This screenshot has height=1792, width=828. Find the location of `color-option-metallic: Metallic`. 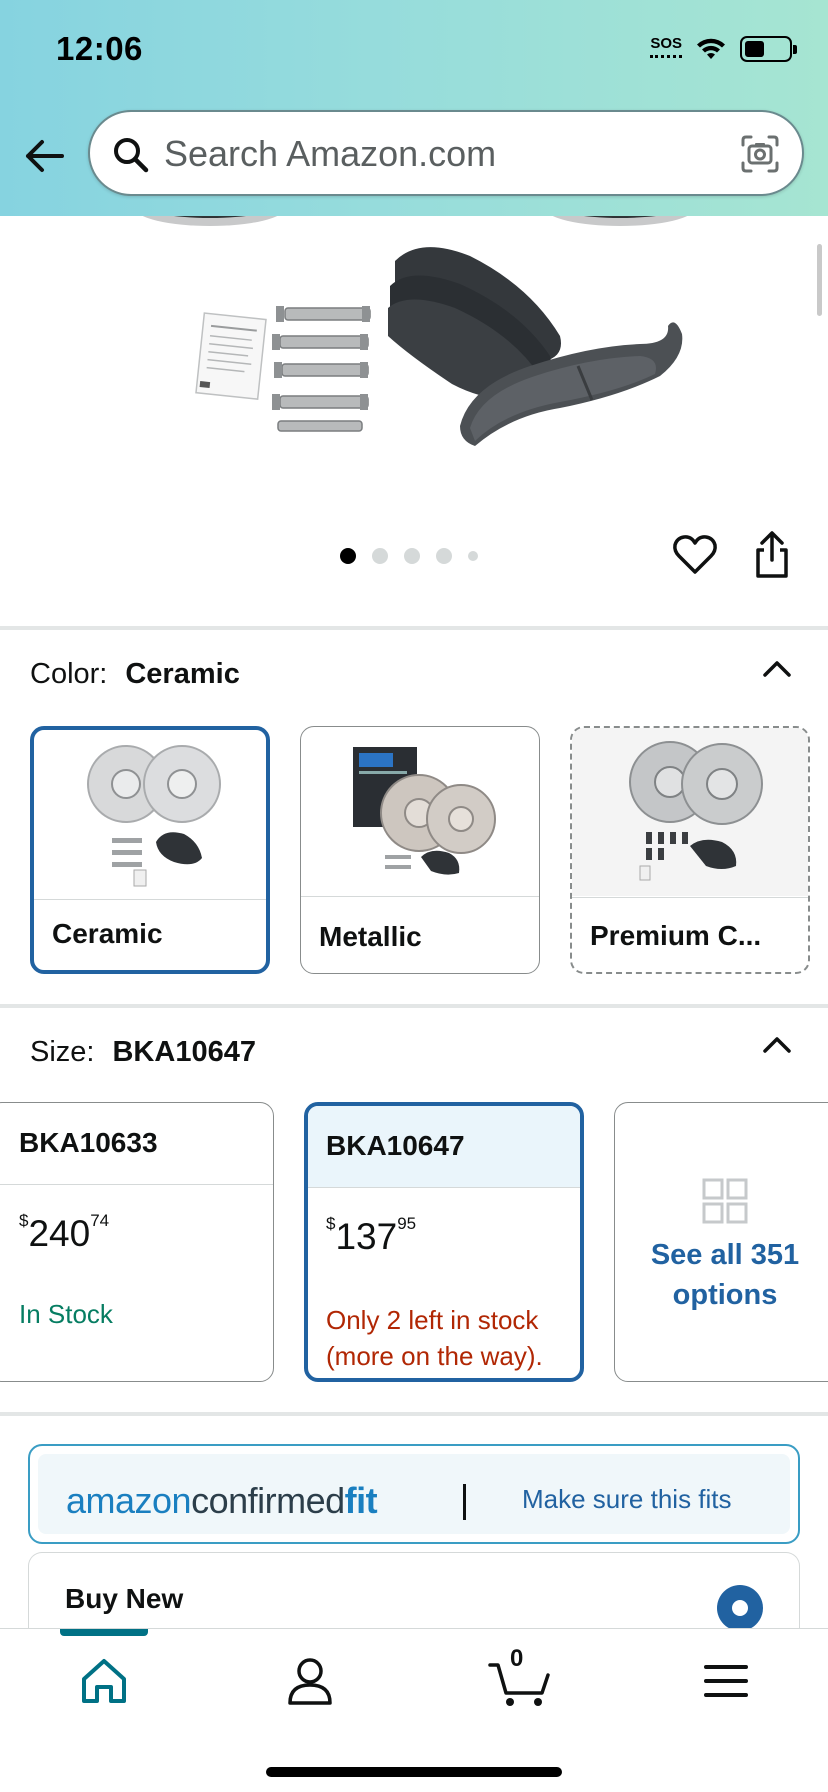

color-option-metallic: Metallic is located at coordinates (420, 850).